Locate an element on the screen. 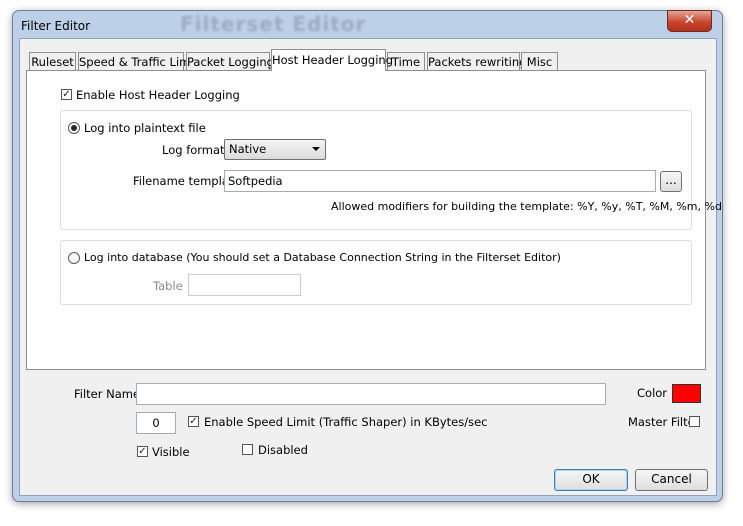 This screenshot has width=743, height=526. color-label: Color is located at coordinates (652, 393).